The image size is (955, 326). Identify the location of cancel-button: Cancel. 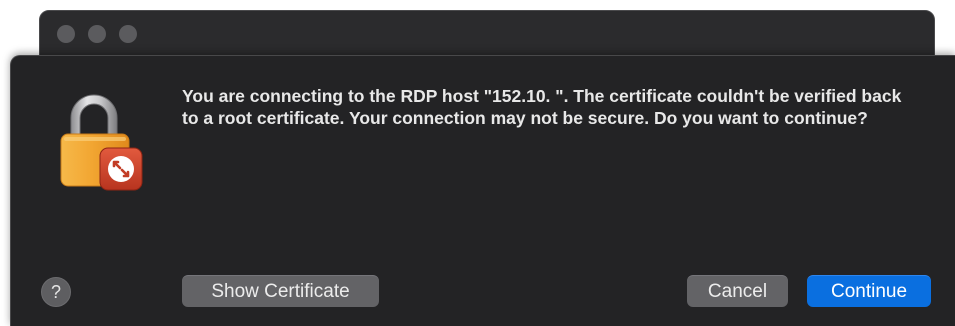
(737, 291).